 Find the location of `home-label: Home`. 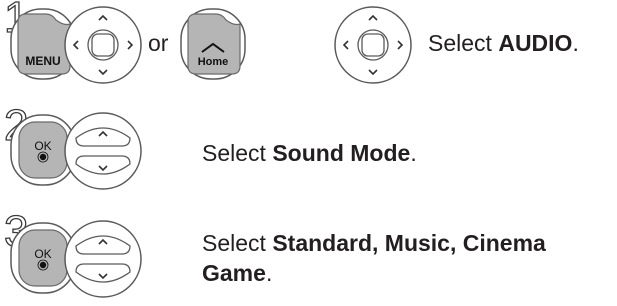

home-label: Home is located at coordinates (213, 62).